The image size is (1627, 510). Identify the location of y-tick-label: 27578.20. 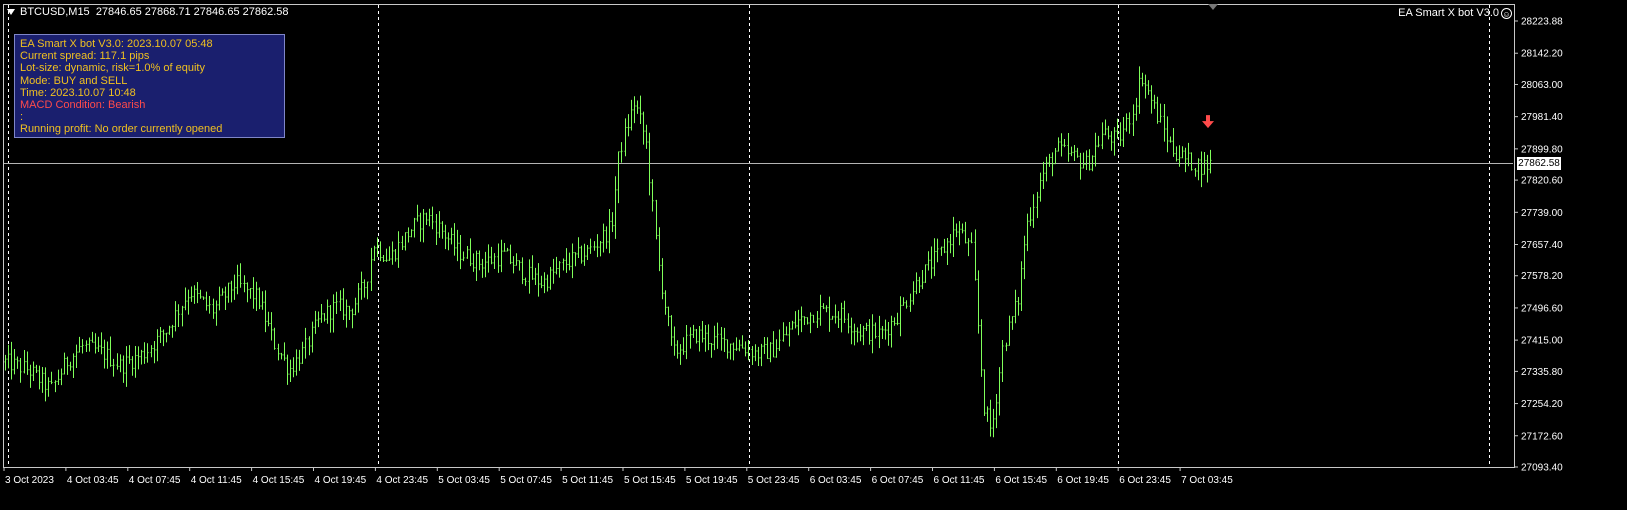
(1542, 276).